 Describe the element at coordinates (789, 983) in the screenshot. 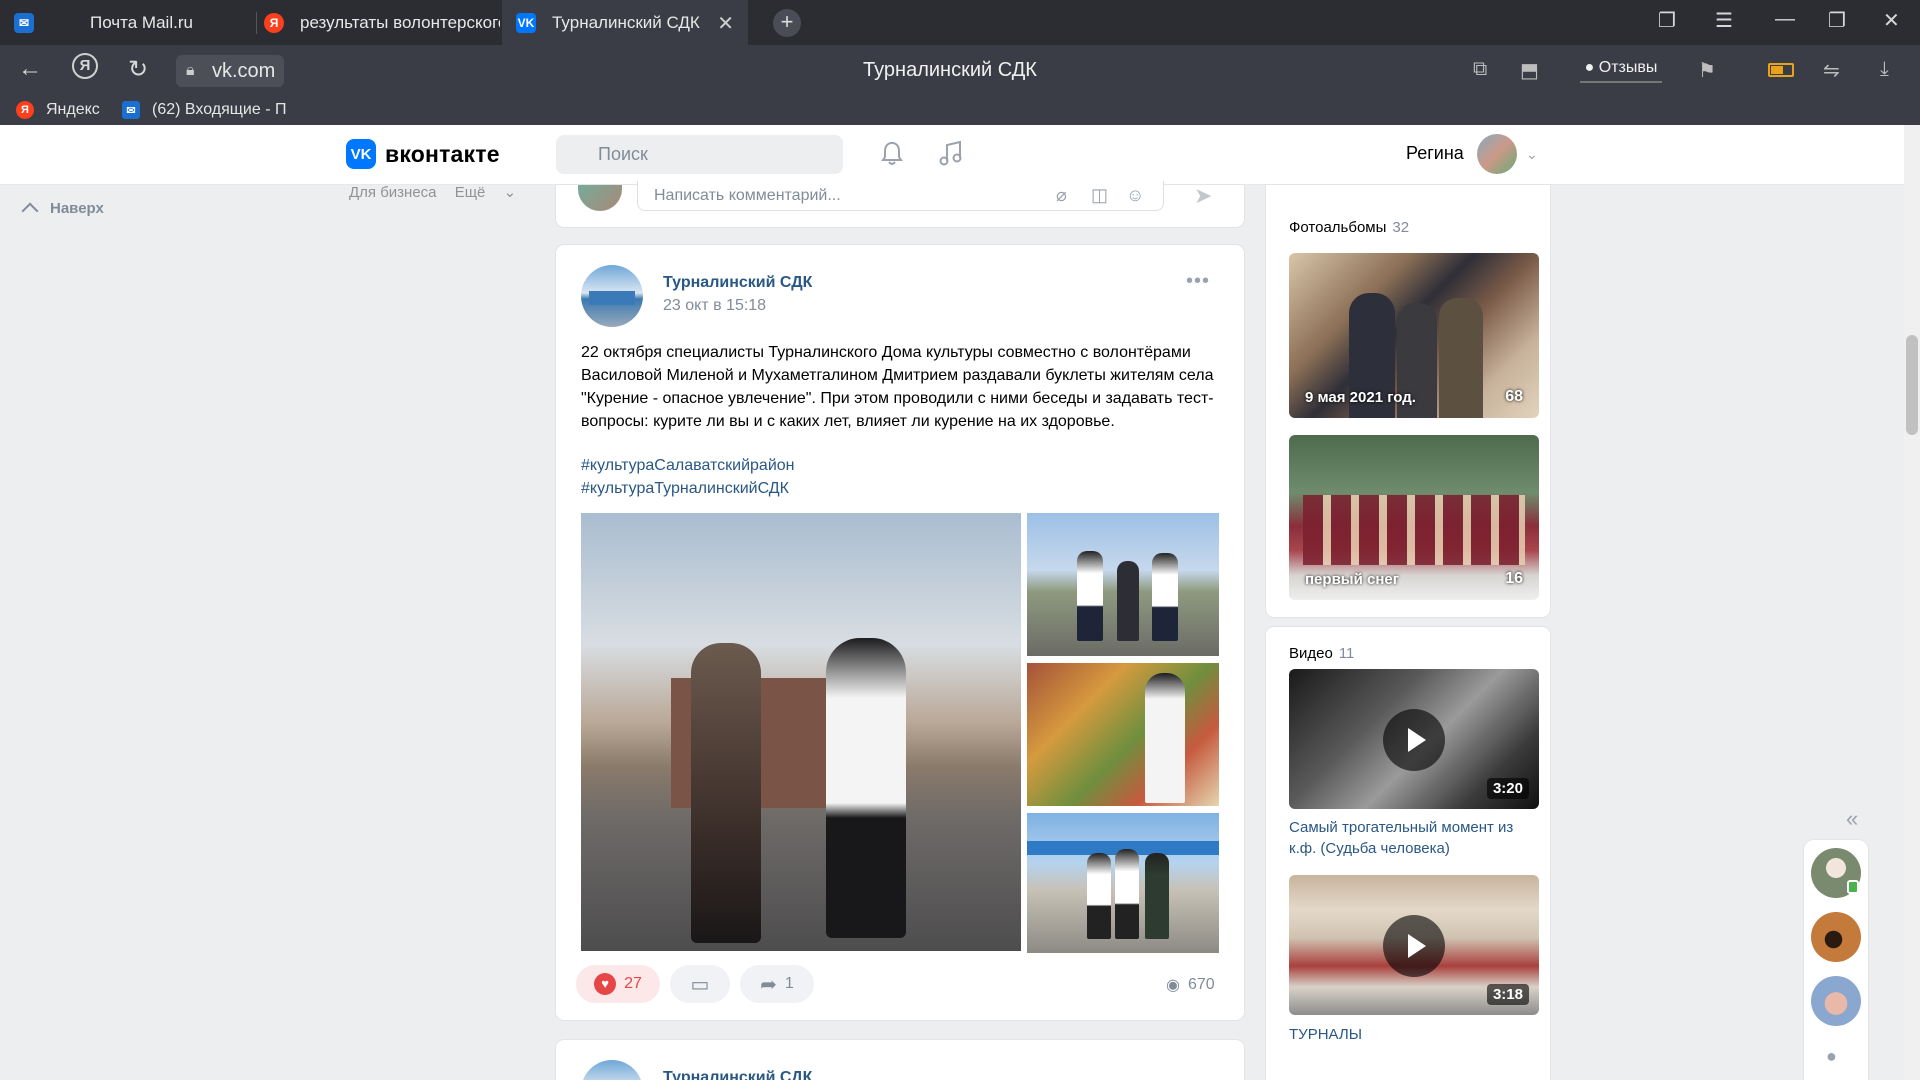

I see `share-count: 1` at that location.